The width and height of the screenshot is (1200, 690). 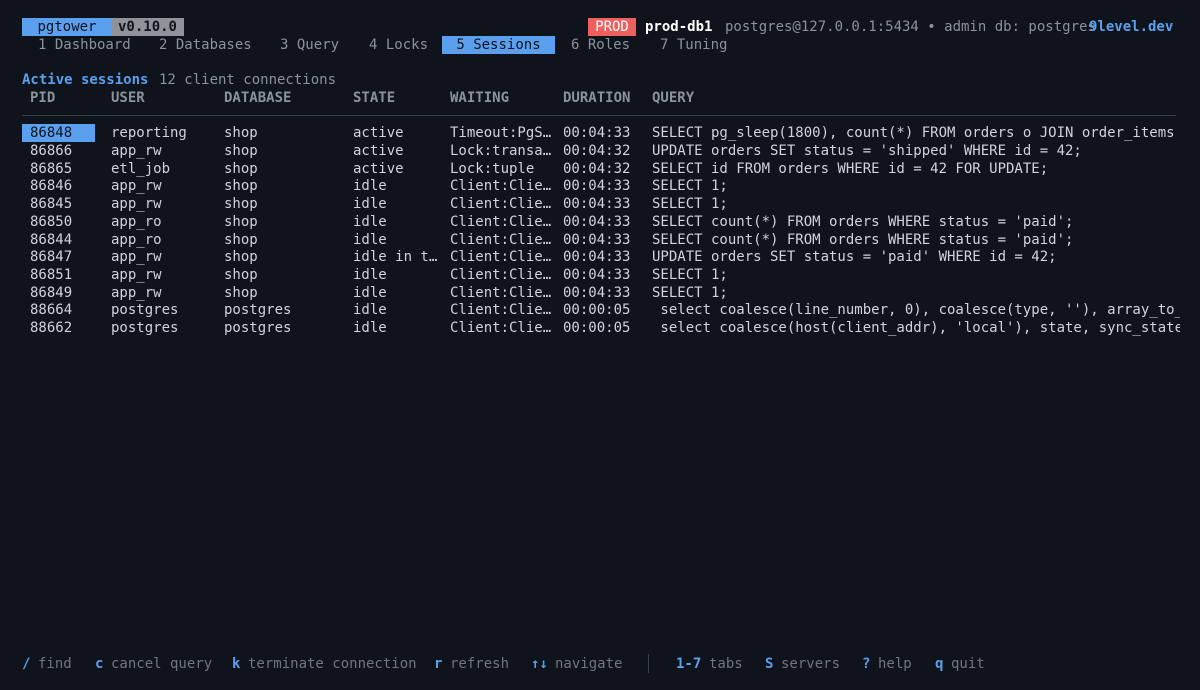 I want to click on tab-dashboard: 1 Dashboard, so click(x=84, y=45).